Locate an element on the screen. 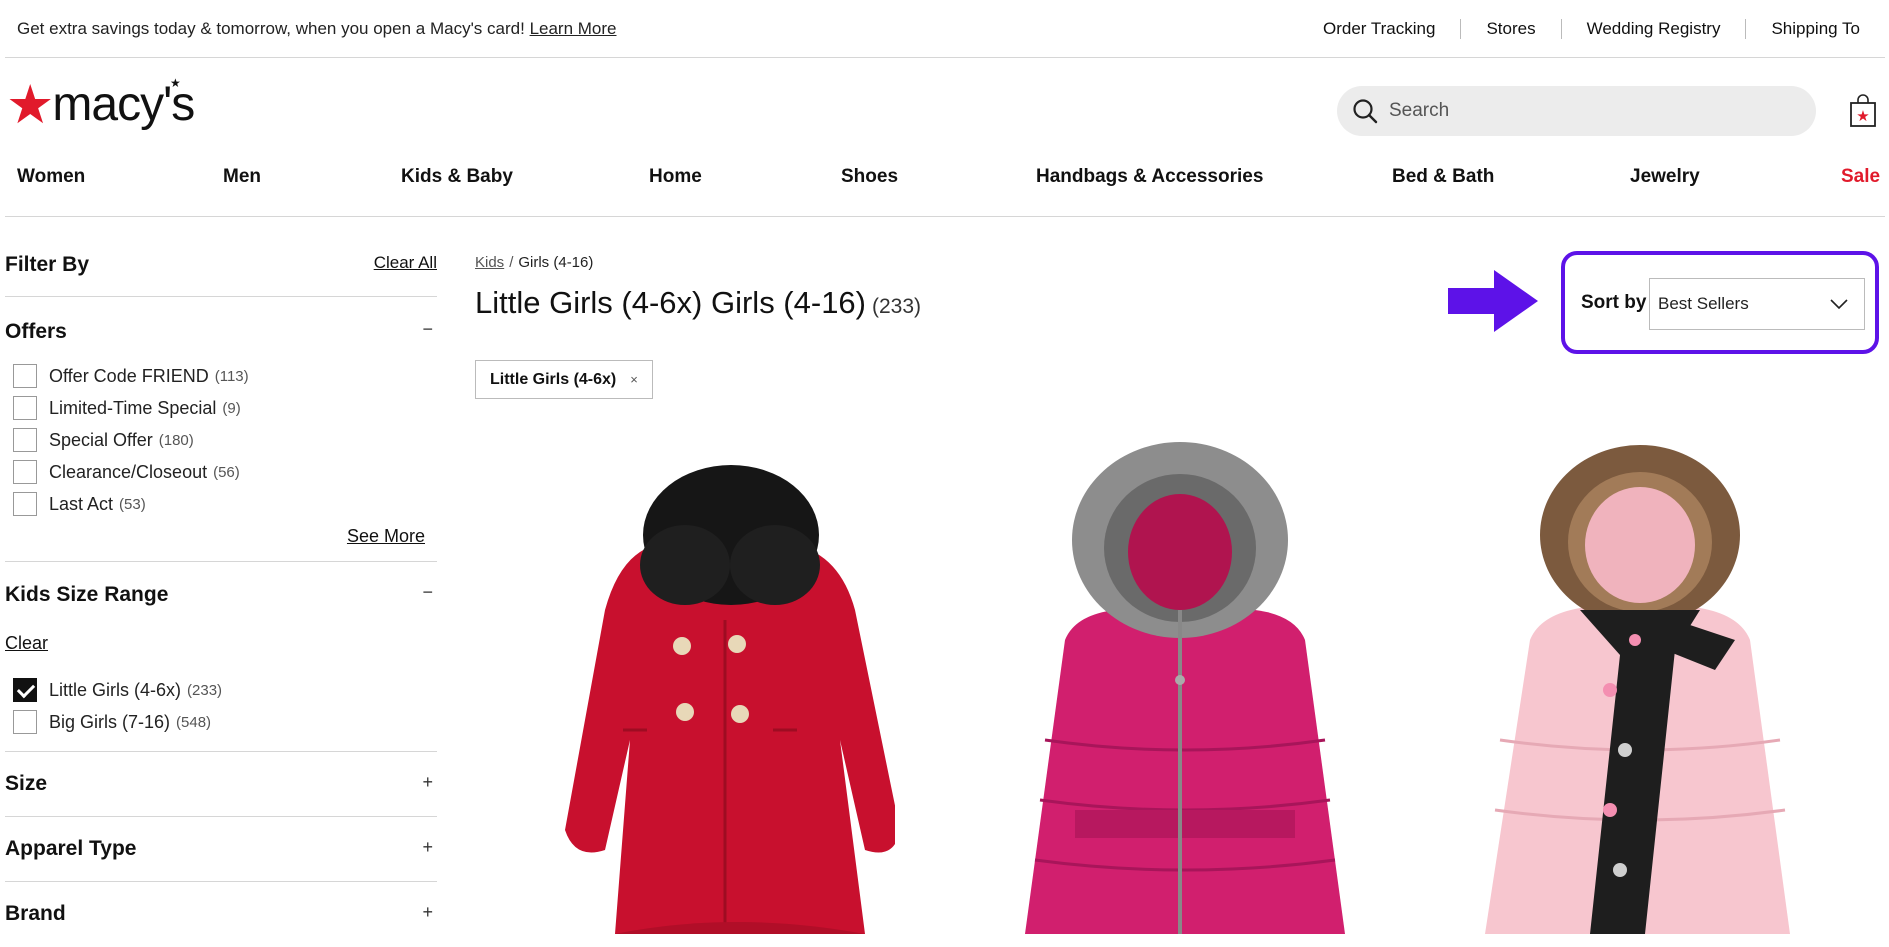 This screenshot has width=1889, height=947. offer-option-clearance: Clearance/Closeout (56) is located at coordinates (126, 472).